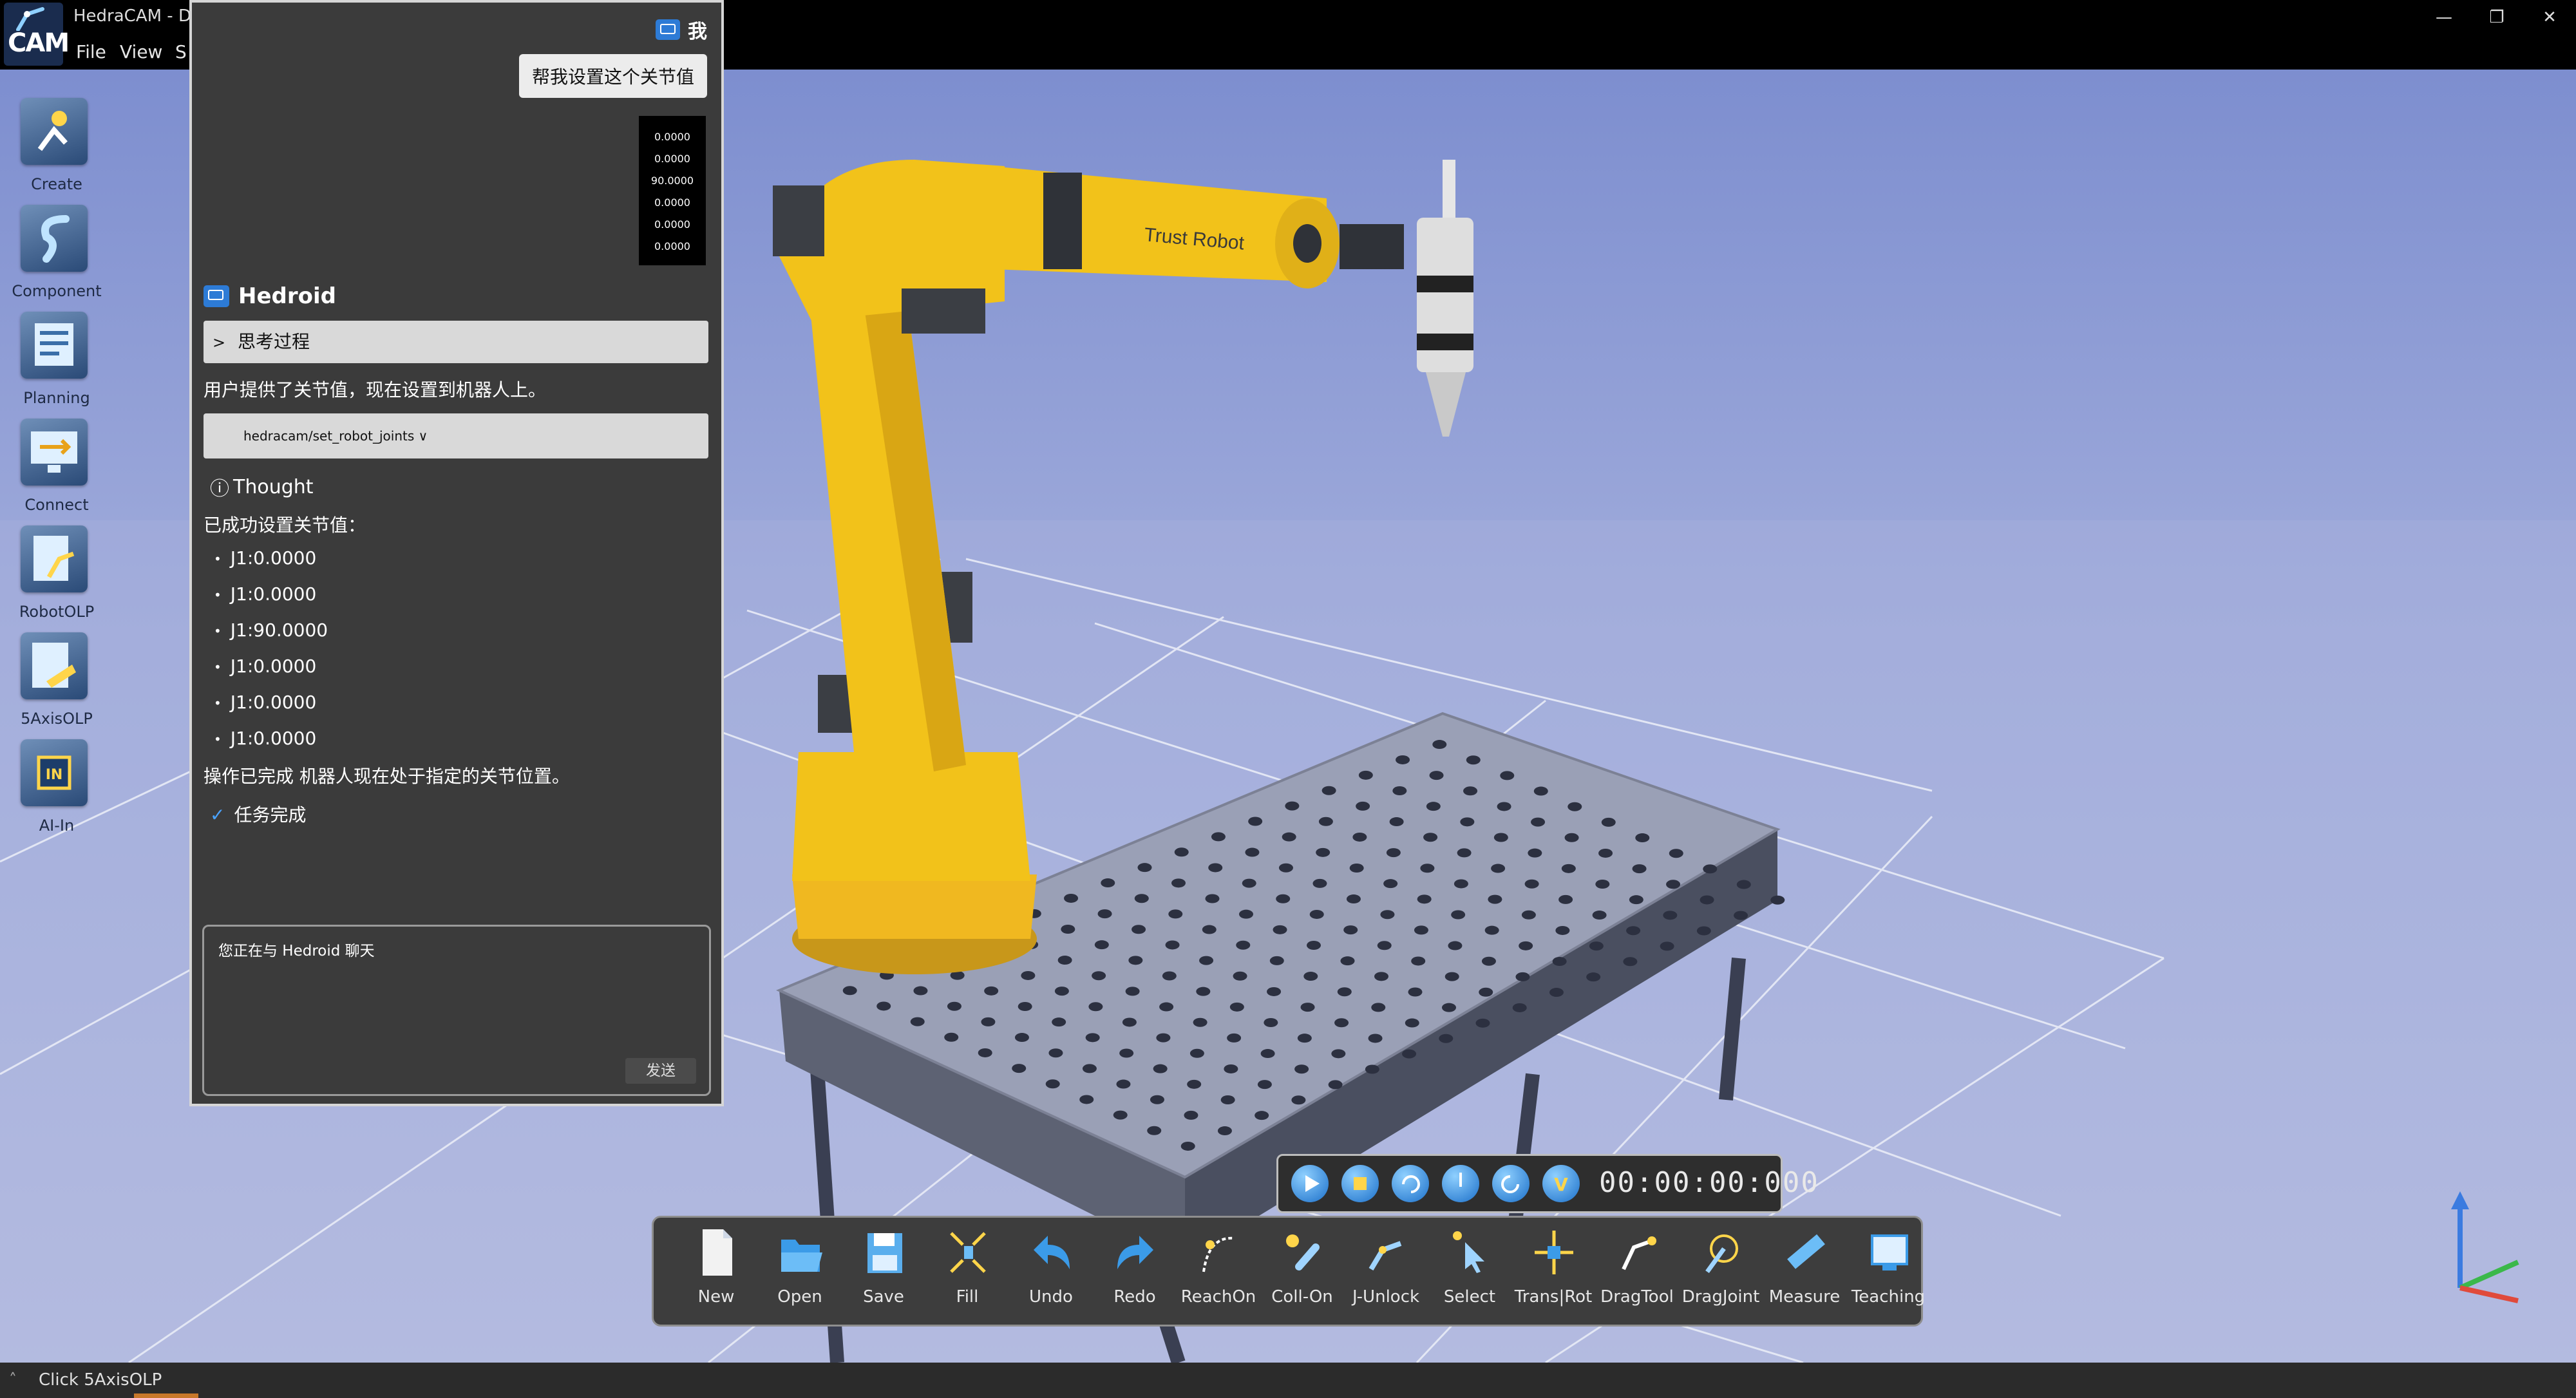 The image size is (2576, 1398). I want to click on v-icon: V, so click(1561, 1183).